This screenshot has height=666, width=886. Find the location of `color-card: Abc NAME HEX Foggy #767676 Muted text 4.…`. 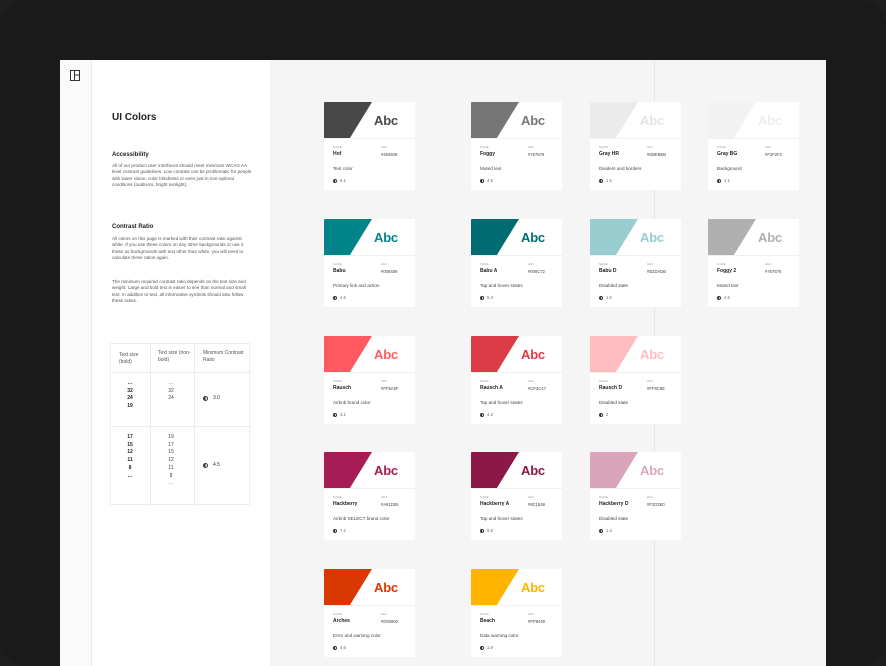

color-card: Abc NAME HEX Foggy #767676 Muted text 4.… is located at coordinates (516, 146).